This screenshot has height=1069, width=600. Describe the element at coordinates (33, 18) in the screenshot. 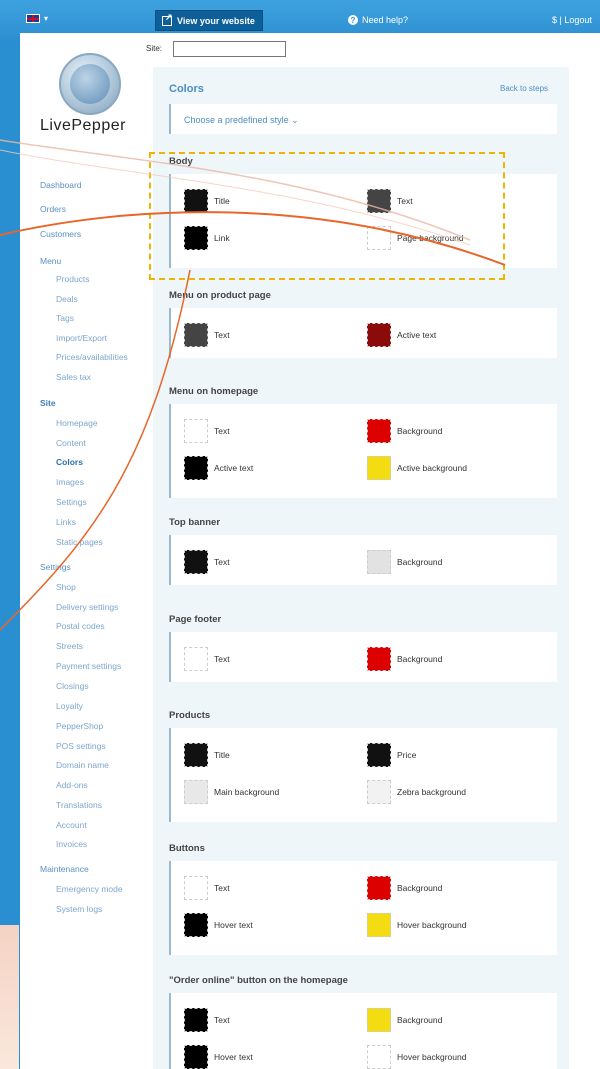

I see `uk-flag-icon` at that location.